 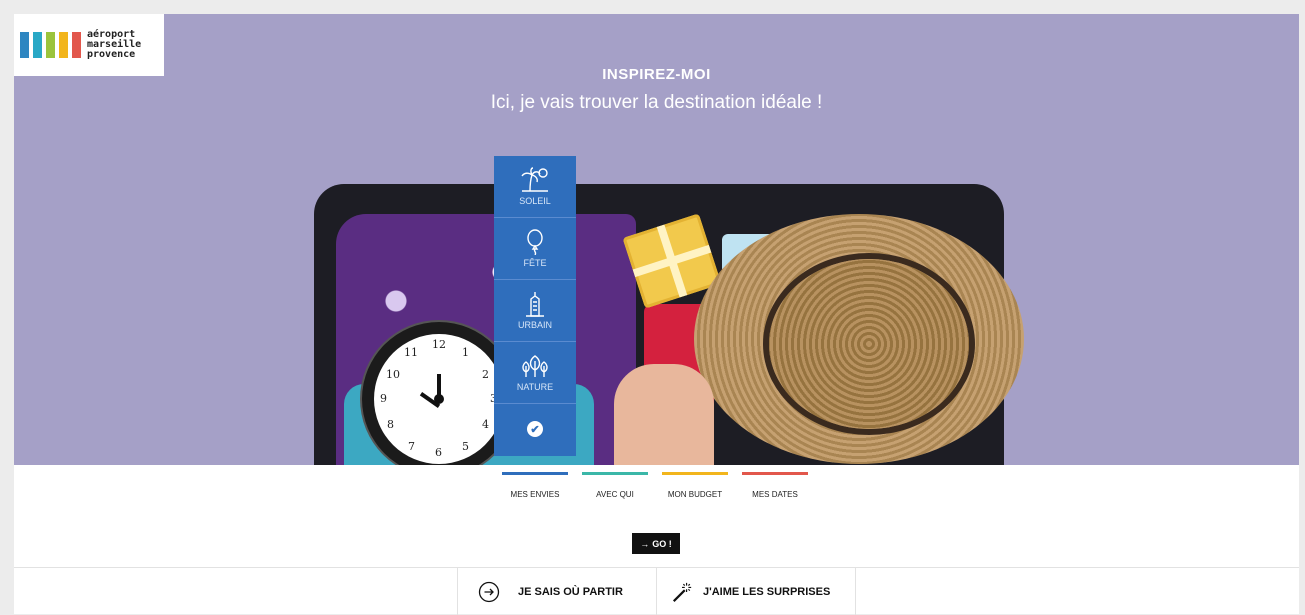 I want to click on clock-center, so click(x=439, y=399).